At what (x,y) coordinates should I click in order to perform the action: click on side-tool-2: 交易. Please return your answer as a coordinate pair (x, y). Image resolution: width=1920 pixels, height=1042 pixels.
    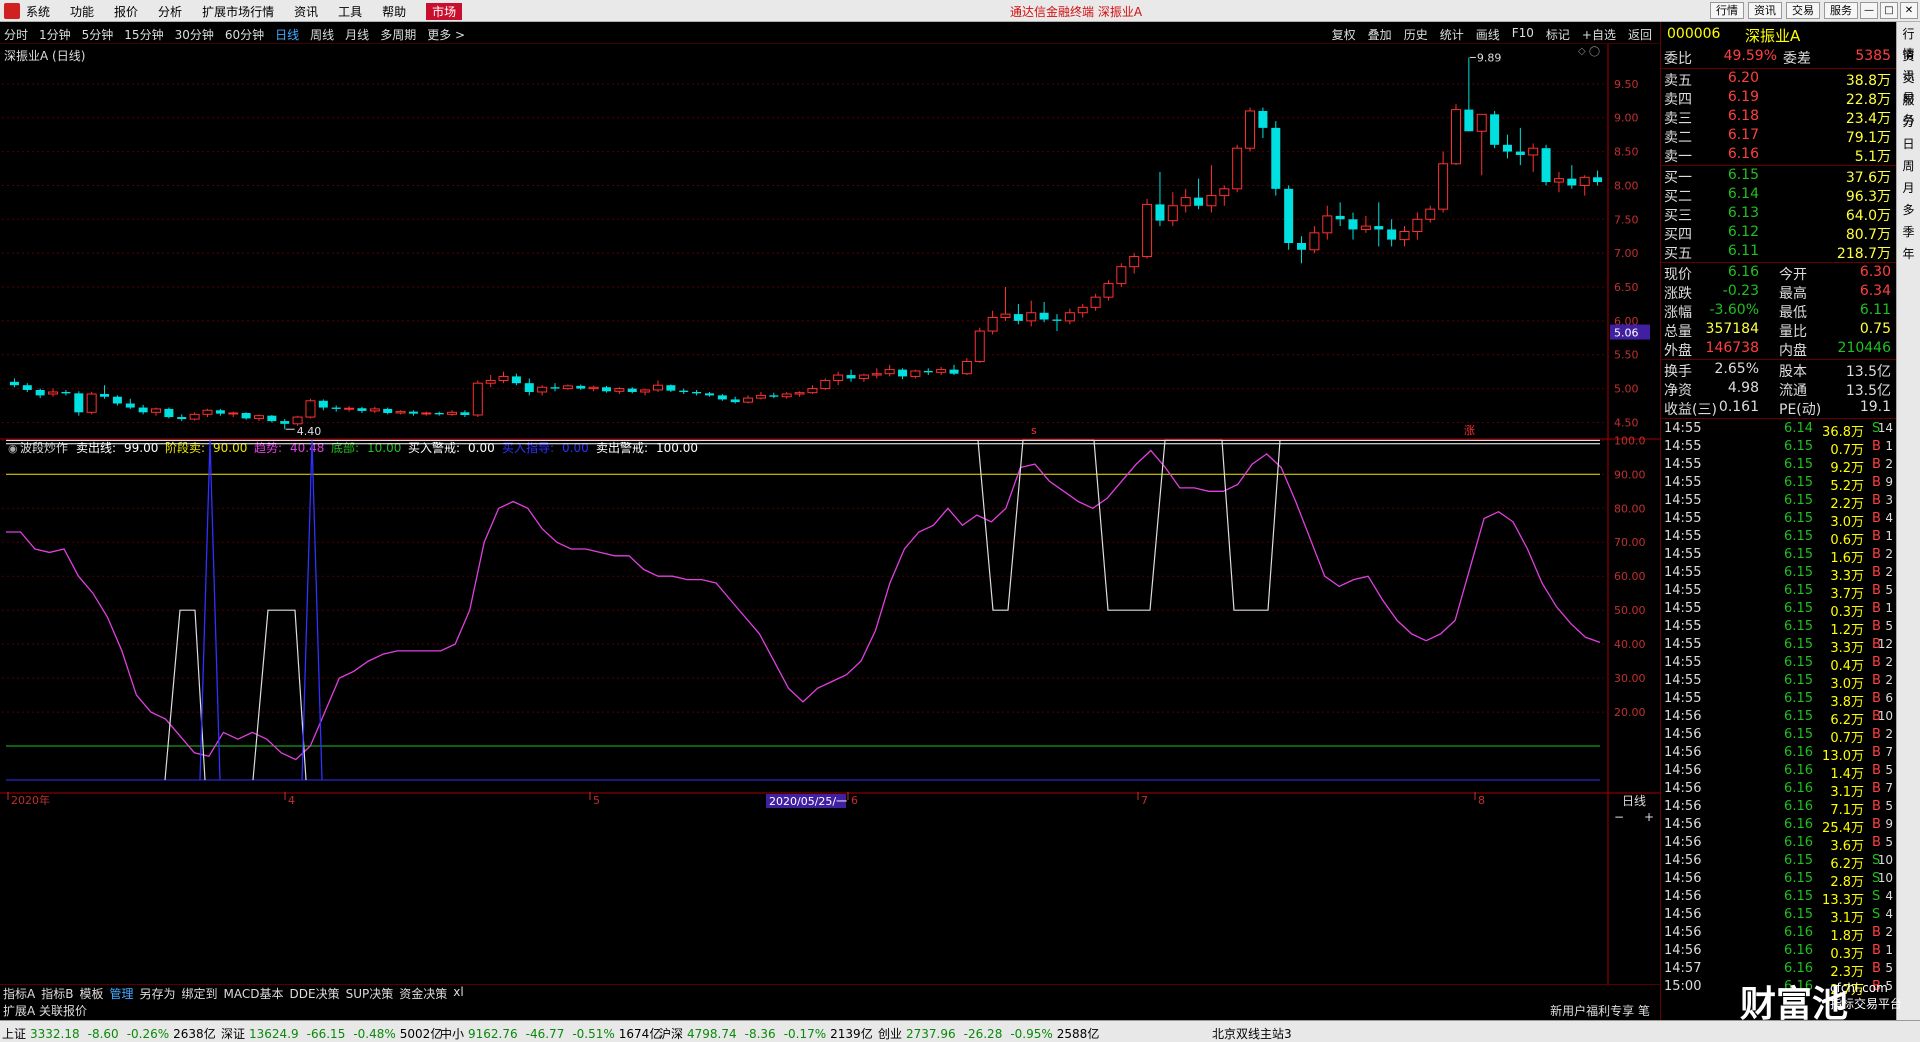
    Looking at the image, I should click on (1909, 86).